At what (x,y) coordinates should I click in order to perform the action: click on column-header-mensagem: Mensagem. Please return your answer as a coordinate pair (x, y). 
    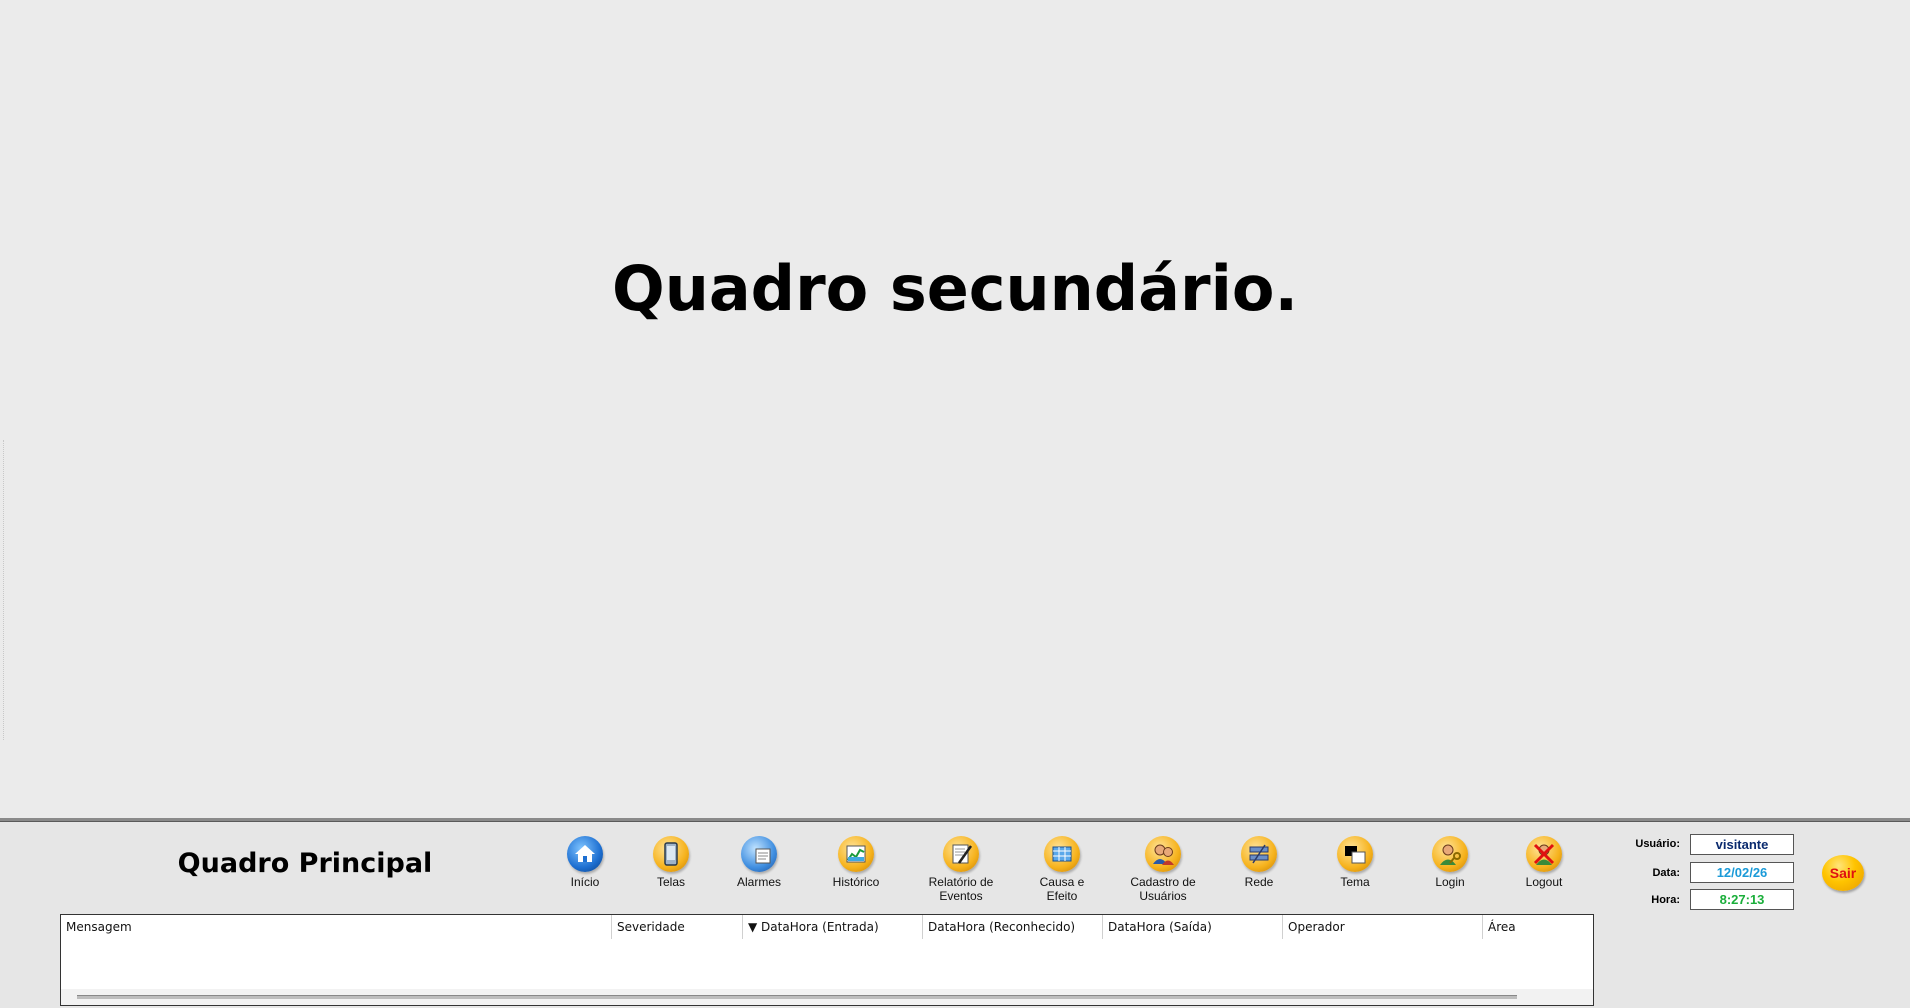
    Looking at the image, I should click on (336, 927).